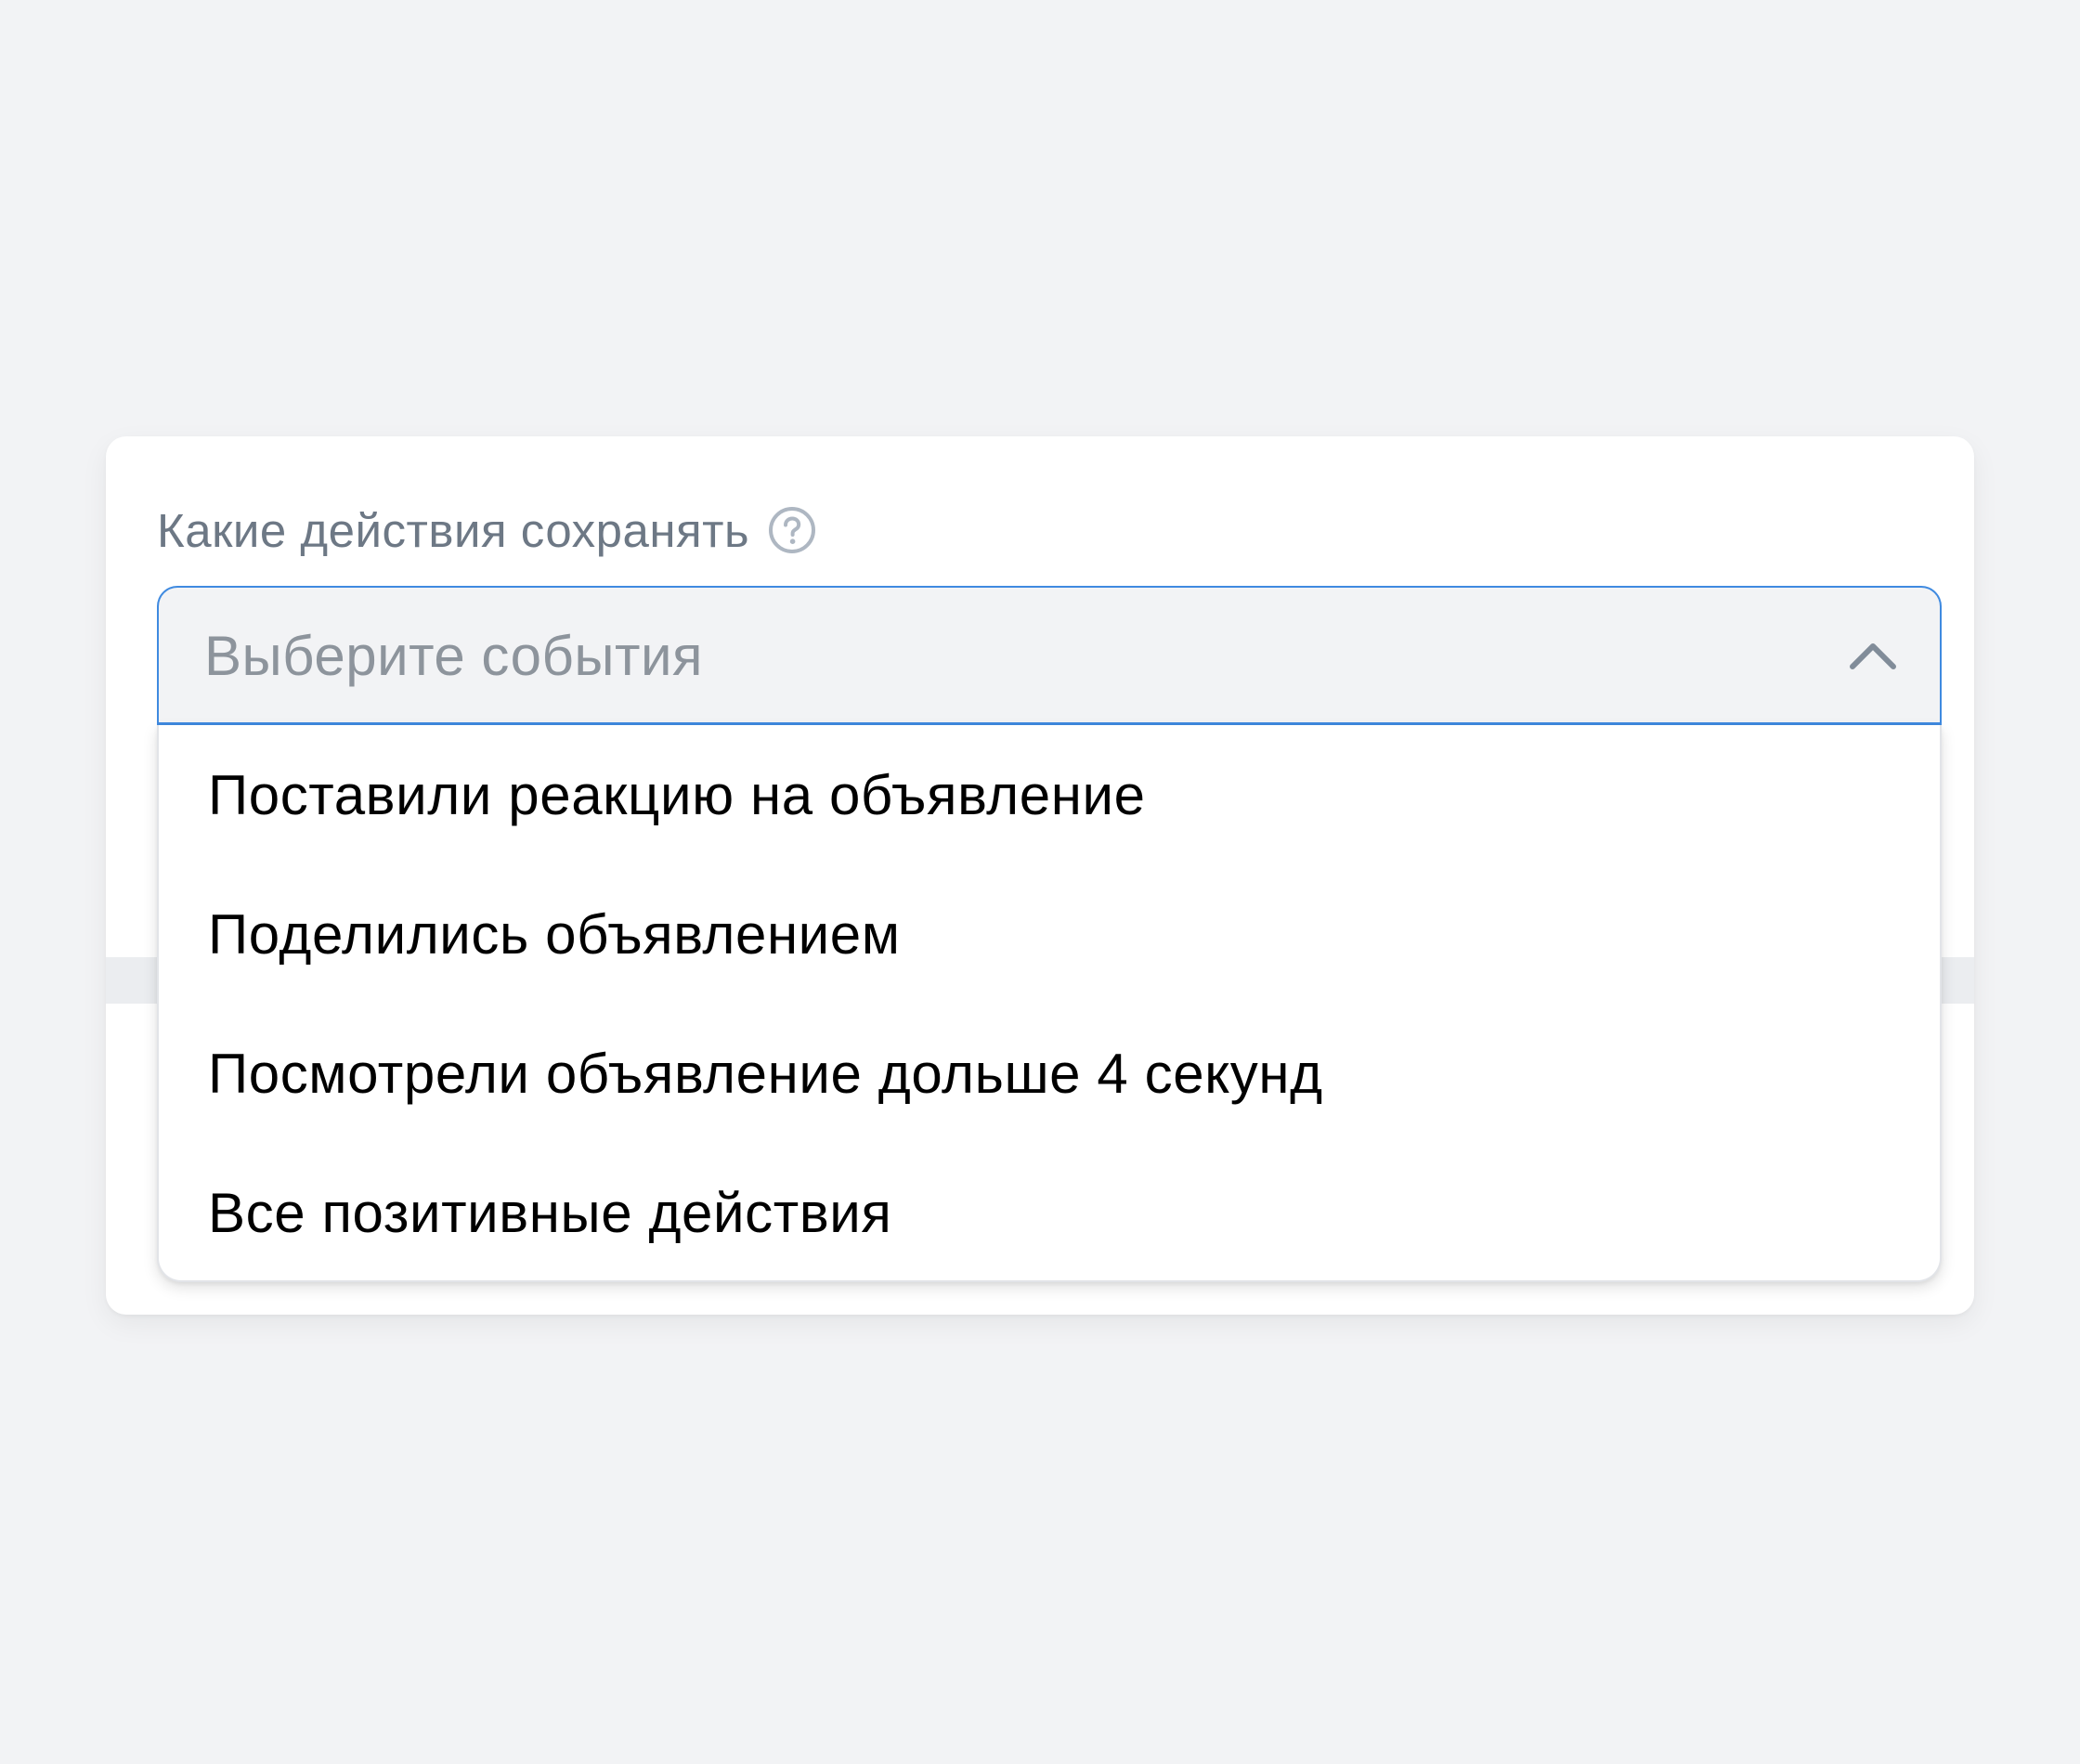 This screenshot has width=2080, height=1764. What do you see at coordinates (1049, 934) in the screenshot?
I see `dropdown-option-shared: Поделились объявлением` at bounding box center [1049, 934].